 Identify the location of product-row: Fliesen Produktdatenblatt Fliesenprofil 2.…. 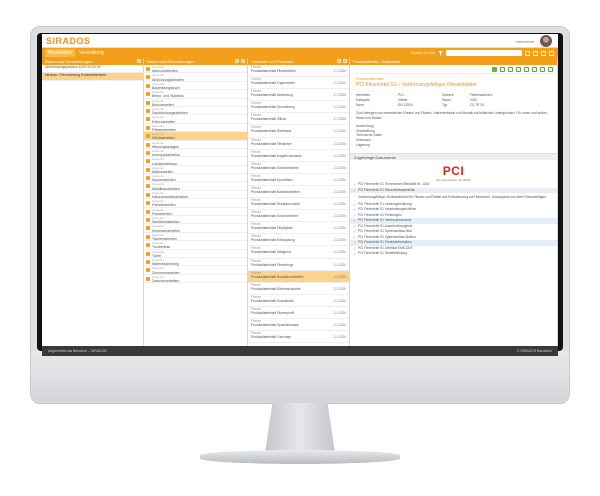
(298, 313).